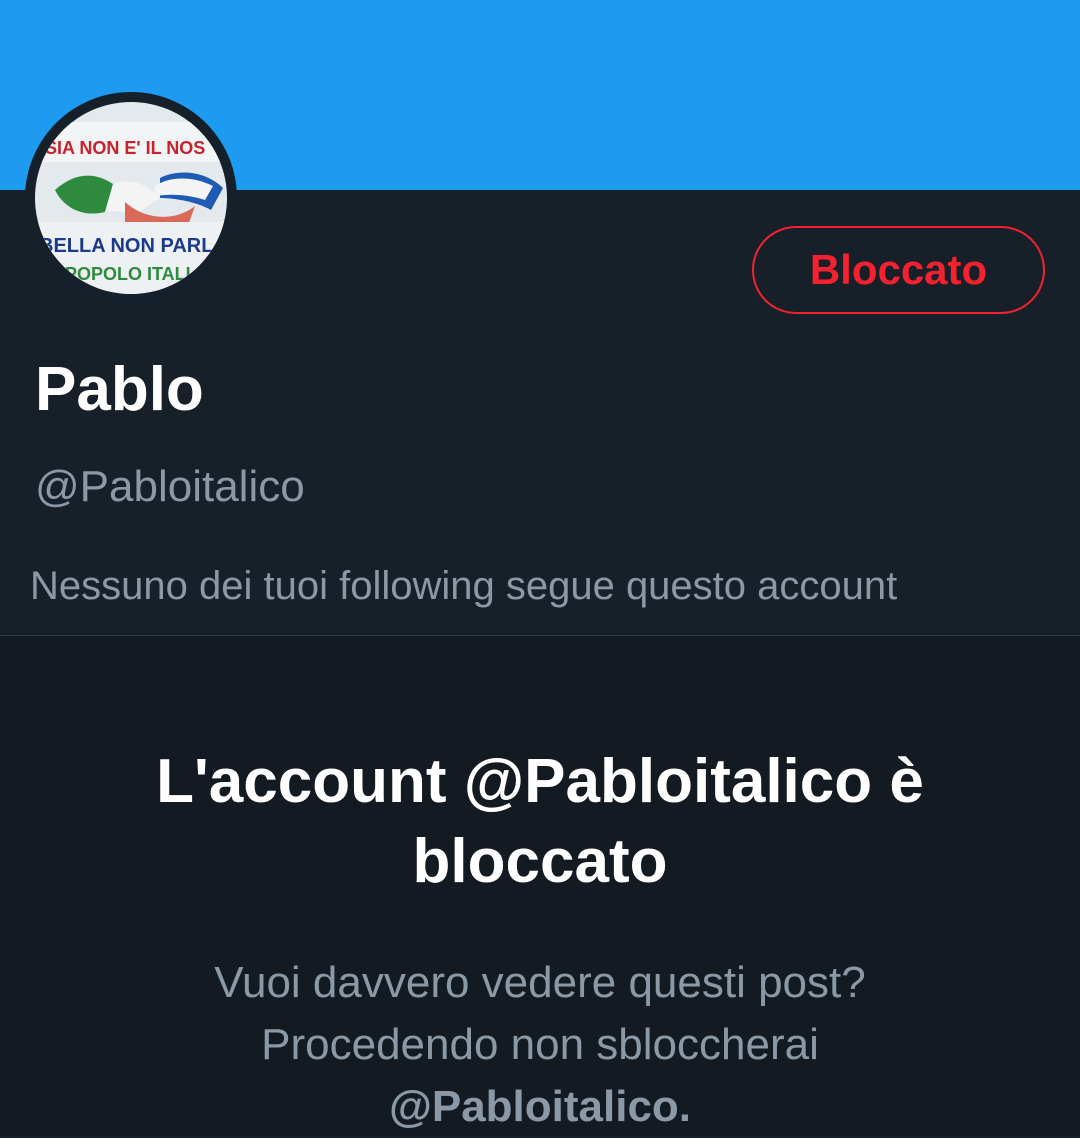 The height and width of the screenshot is (1138, 1080). Describe the element at coordinates (540, 822) in the screenshot. I see `blocked-title: L'account @Pabloitalico è bloccato` at that location.